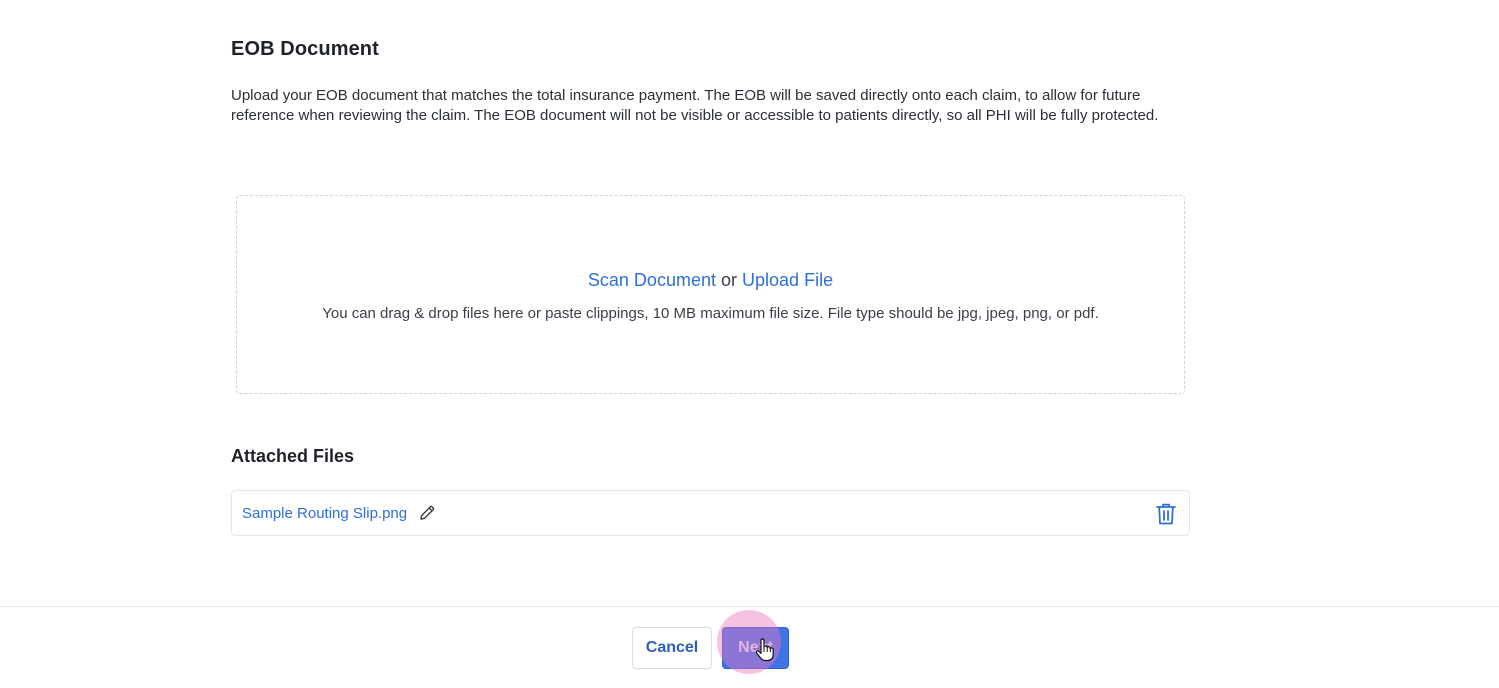  Describe the element at coordinates (755, 648) in the screenshot. I see `next-button: Next` at that location.